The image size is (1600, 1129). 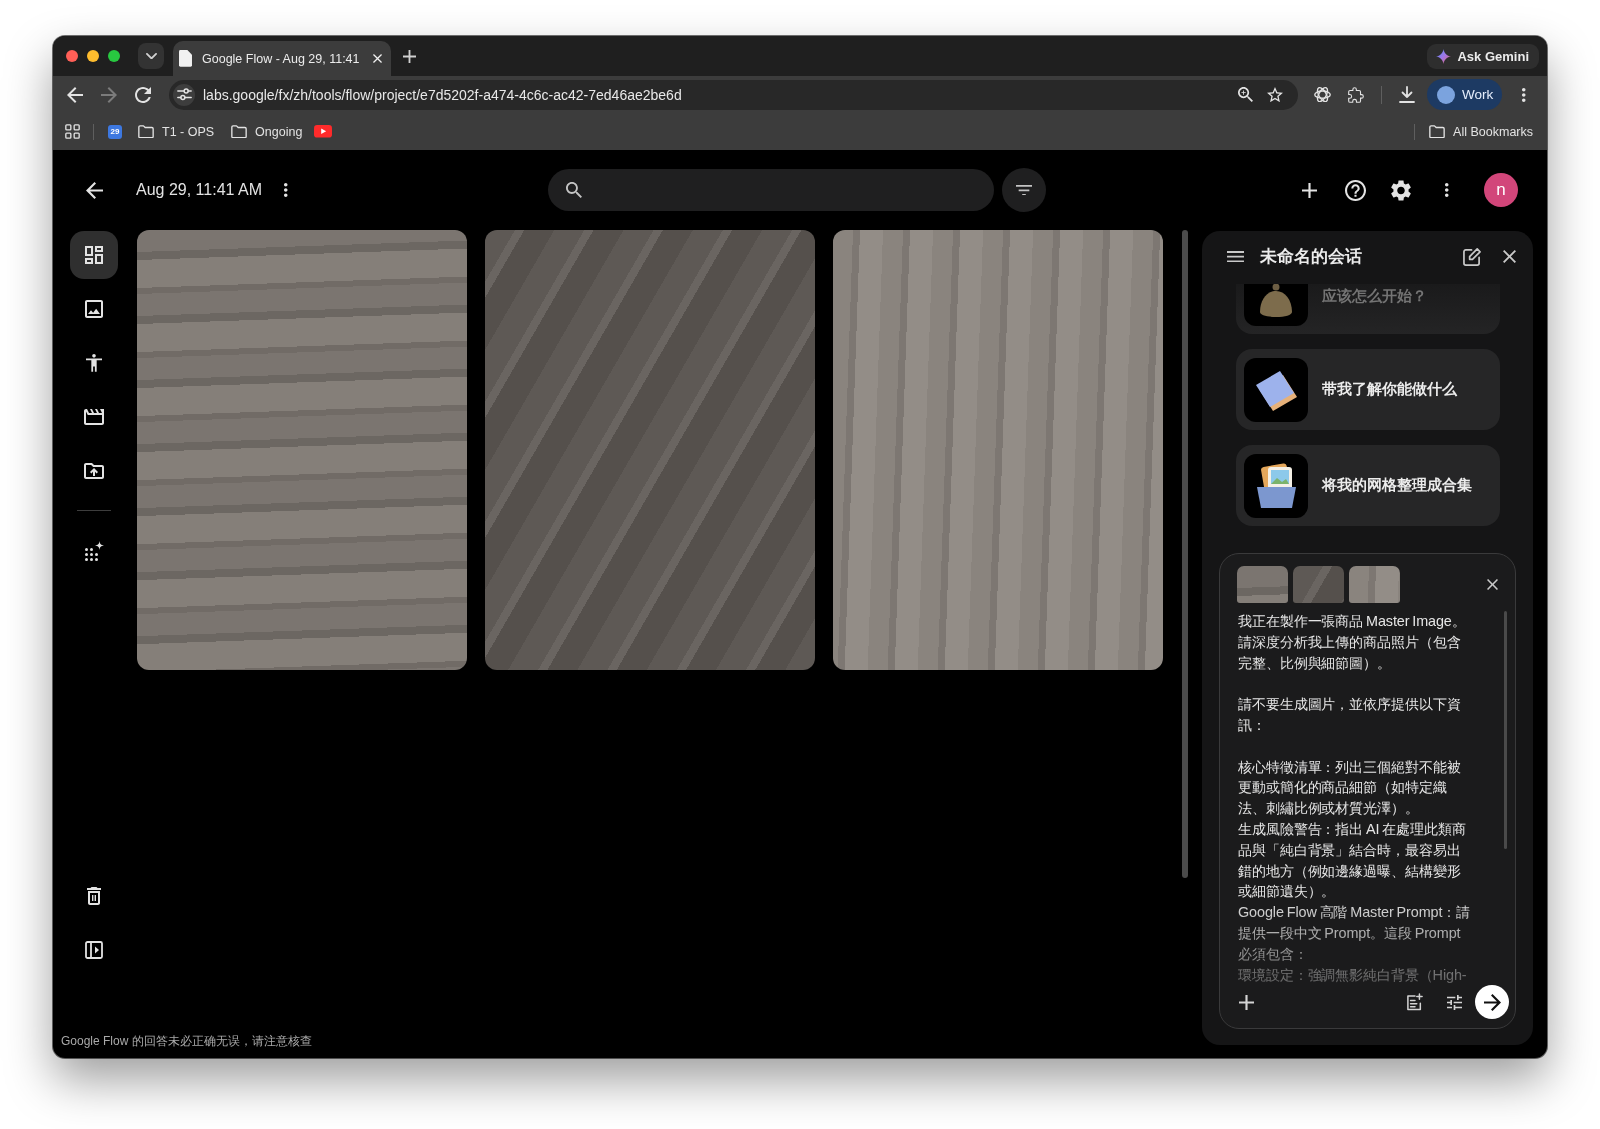 I want to click on page-icon, so click(x=185, y=58).